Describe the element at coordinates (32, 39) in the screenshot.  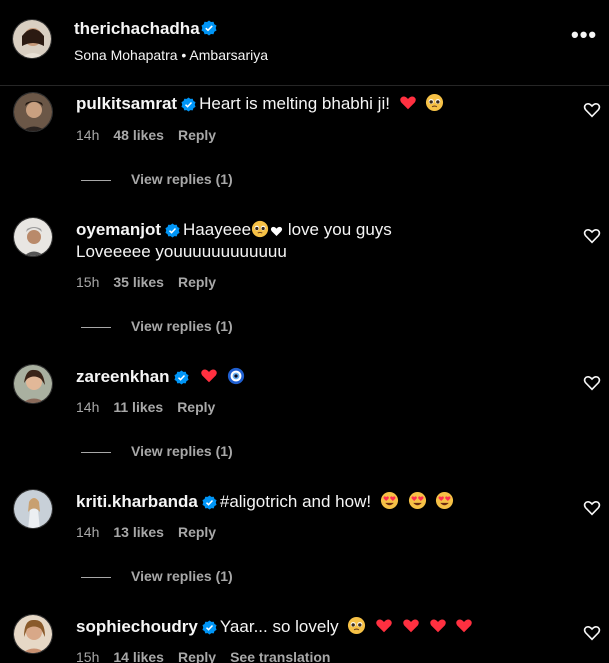
I see `author-avatar` at that location.